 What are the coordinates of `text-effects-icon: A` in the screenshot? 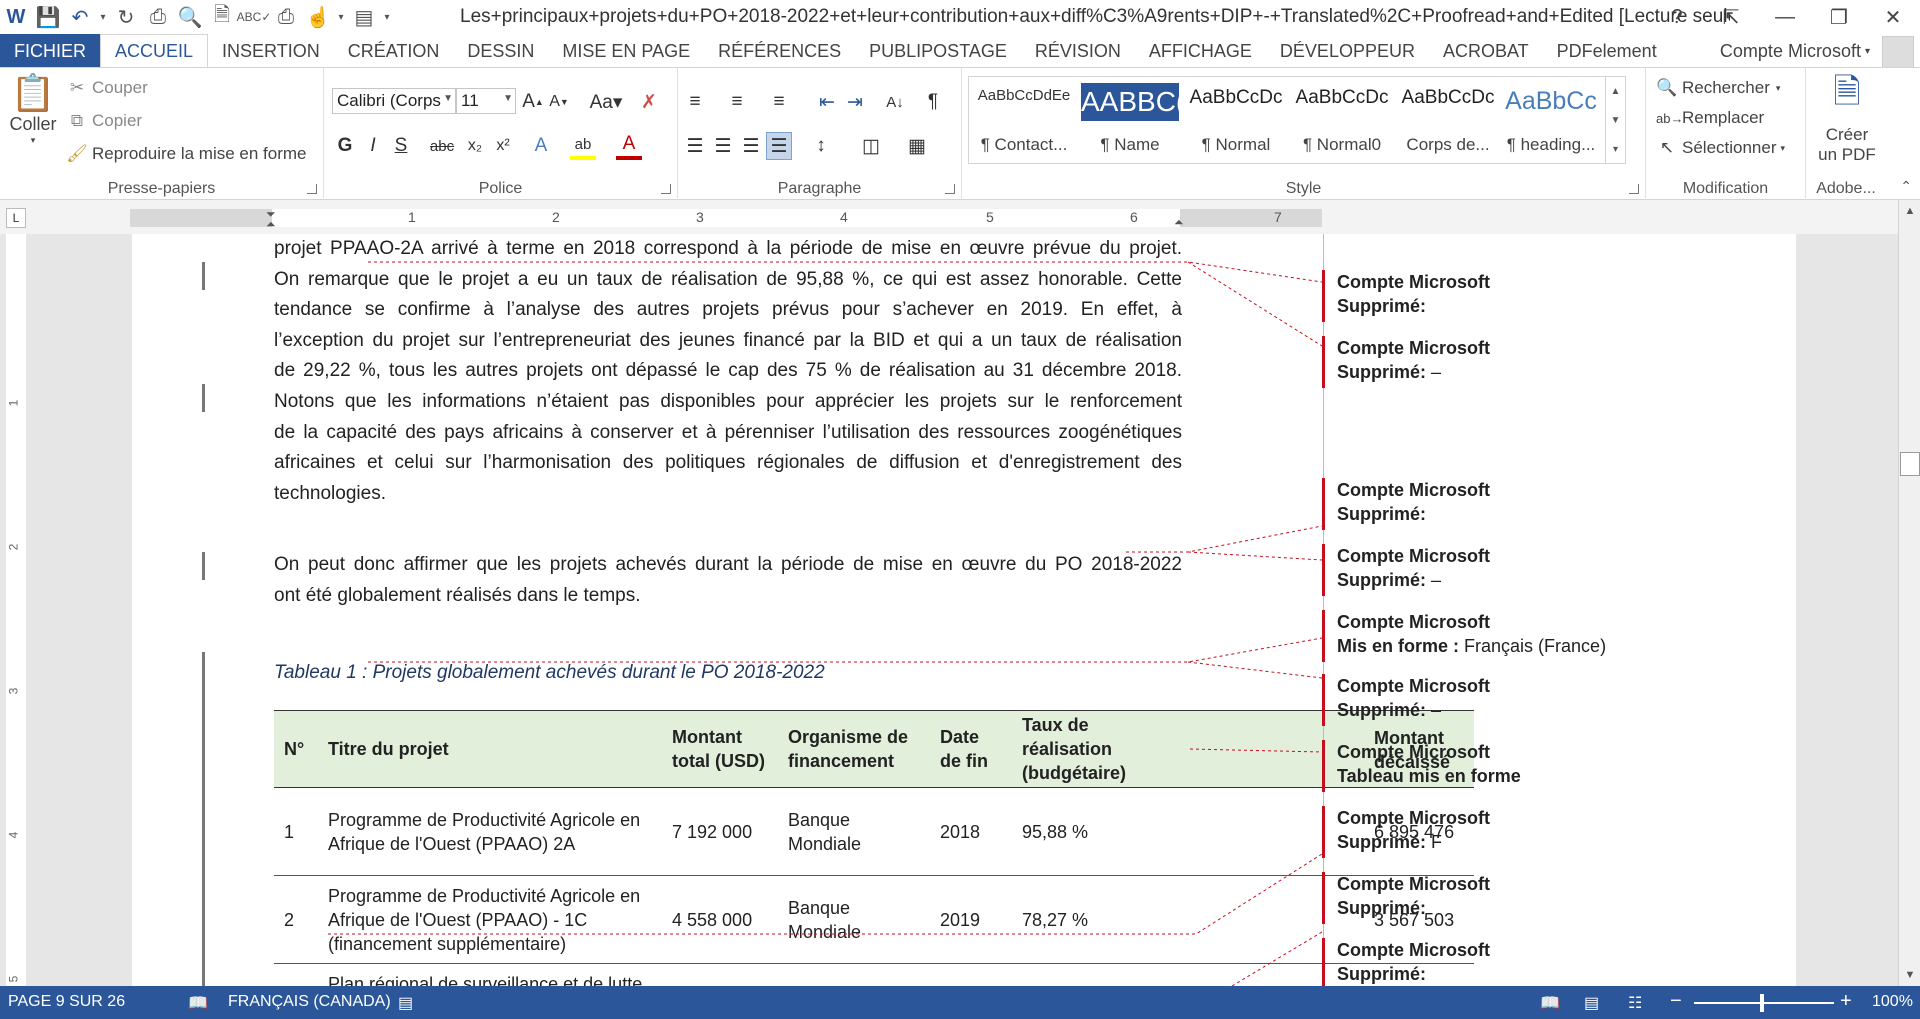 It's located at (541, 146).